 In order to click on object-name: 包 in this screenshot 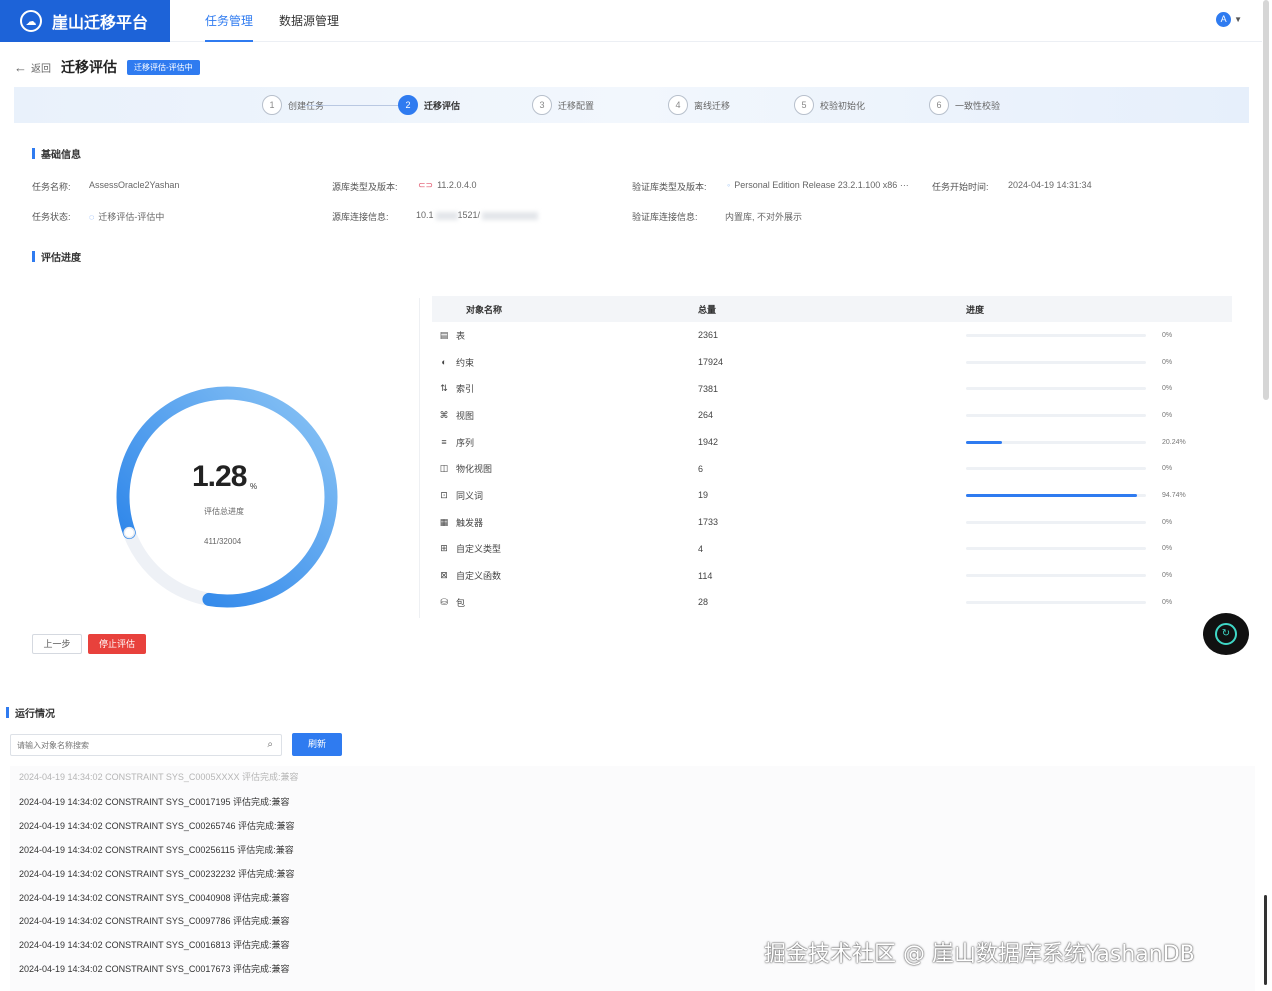, I will do `click(461, 602)`.